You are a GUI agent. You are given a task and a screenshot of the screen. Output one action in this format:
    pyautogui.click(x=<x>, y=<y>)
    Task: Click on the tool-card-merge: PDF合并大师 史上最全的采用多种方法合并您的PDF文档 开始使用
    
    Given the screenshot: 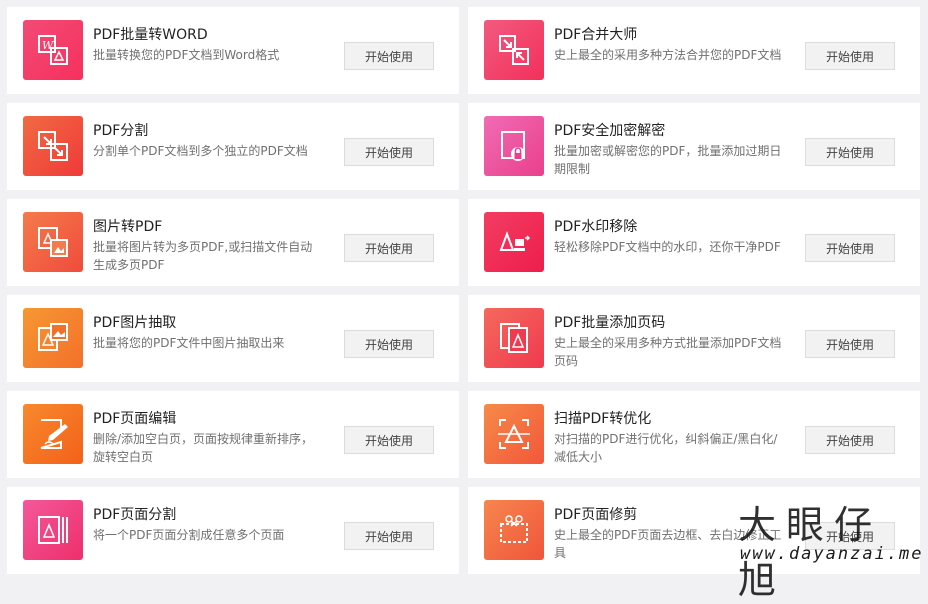 What is the action you would take?
    pyautogui.click(x=694, y=50)
    